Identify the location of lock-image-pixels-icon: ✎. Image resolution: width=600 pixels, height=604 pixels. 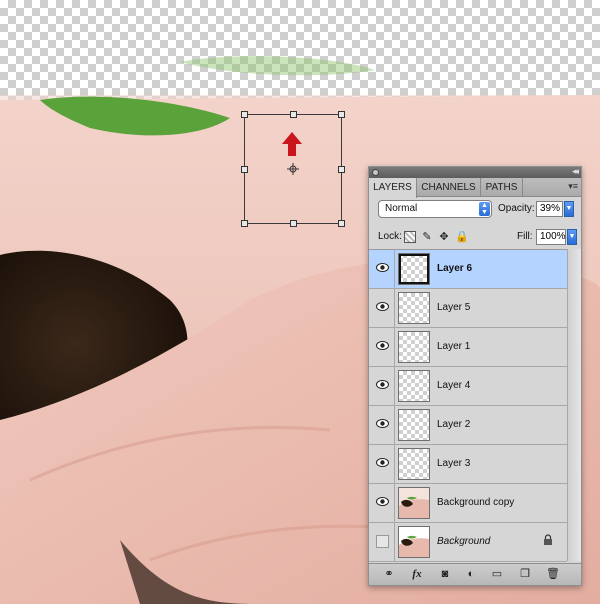
(427, 237).